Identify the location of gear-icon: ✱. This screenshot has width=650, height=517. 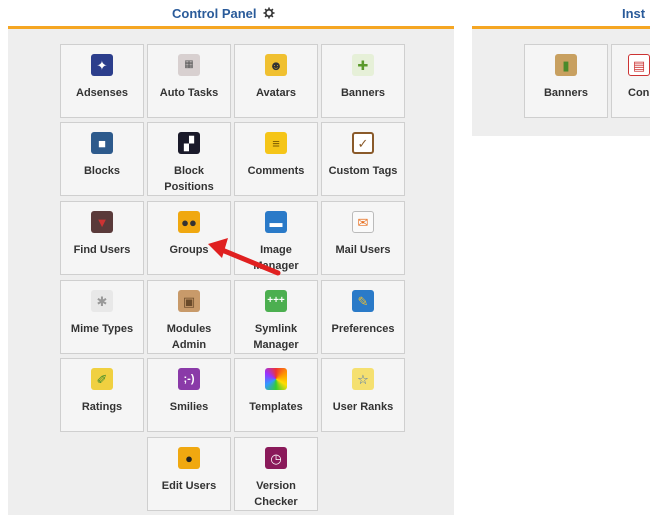
(102, 301).